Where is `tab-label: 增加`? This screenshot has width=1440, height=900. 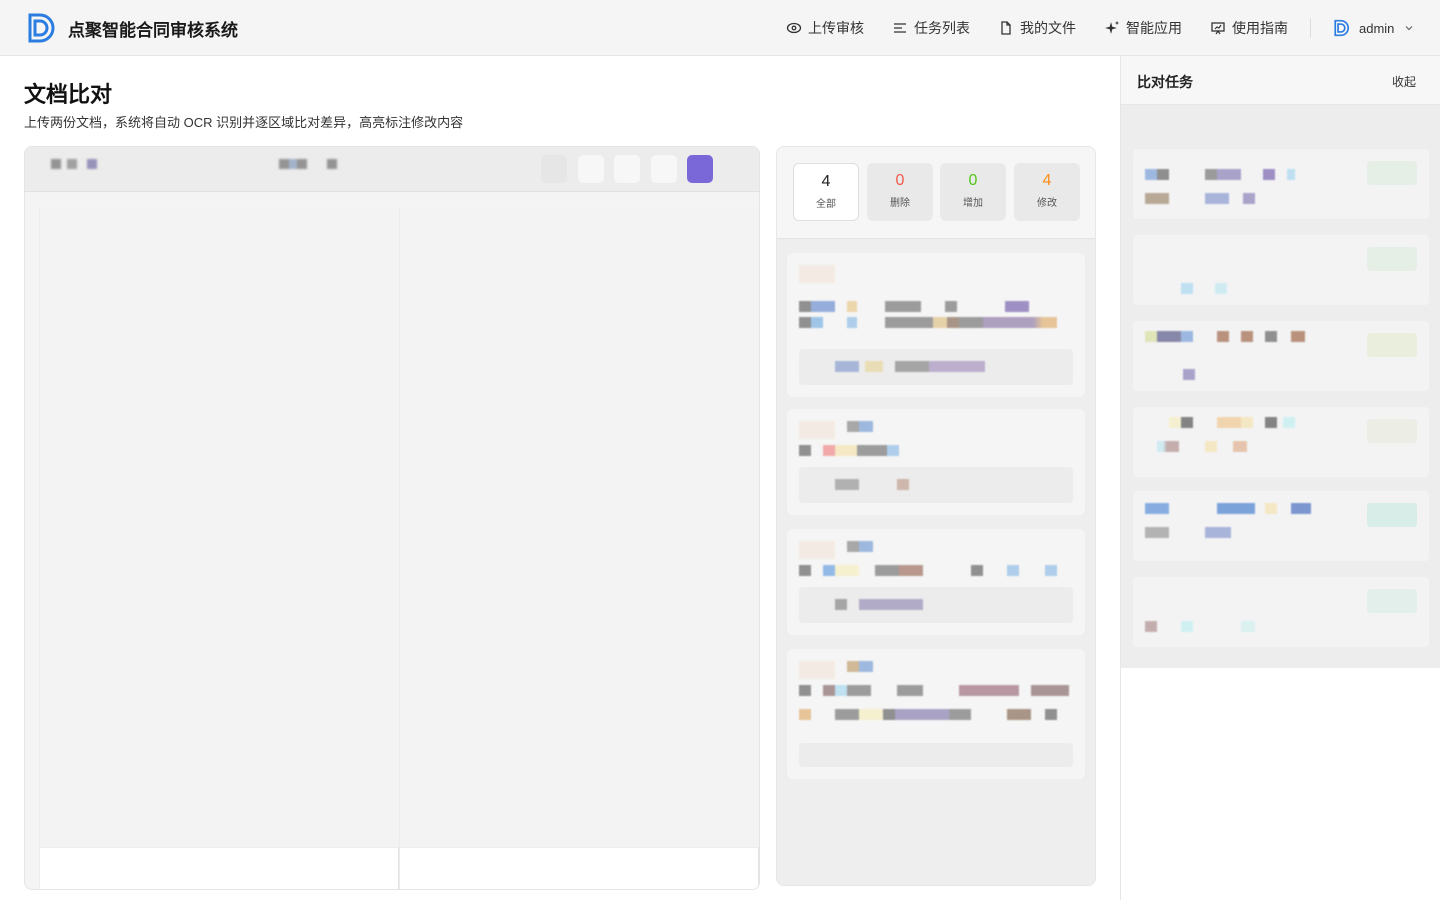 tab-label: 增加 is located at coordinates (973, 203).